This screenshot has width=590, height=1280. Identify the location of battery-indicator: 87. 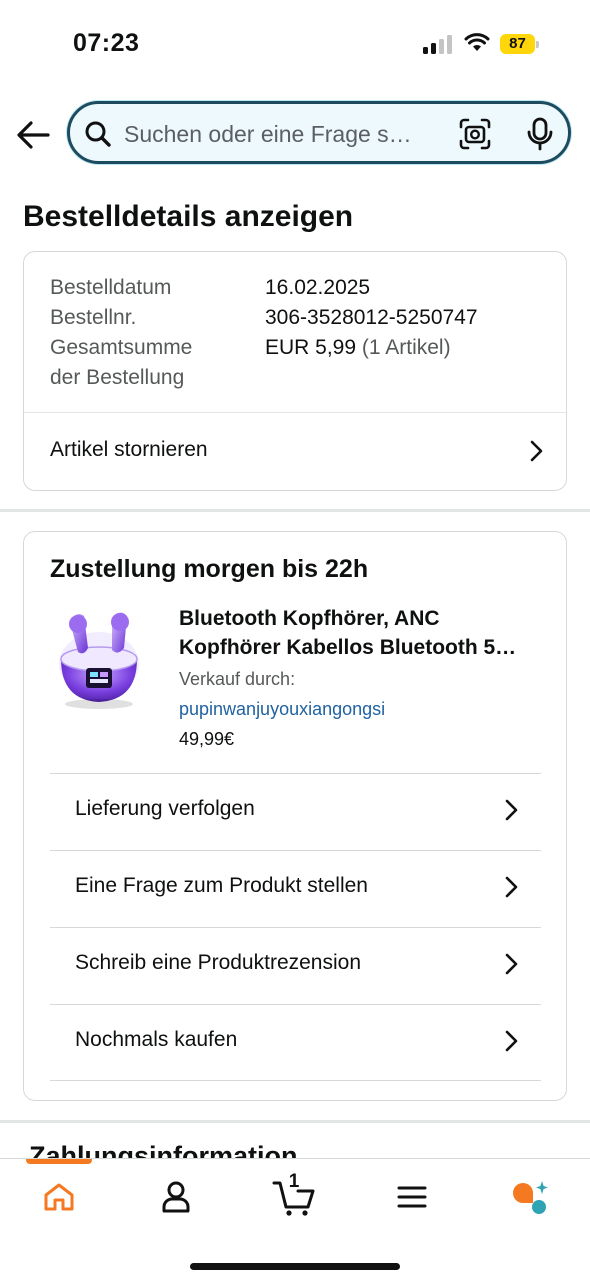
(520, 44).